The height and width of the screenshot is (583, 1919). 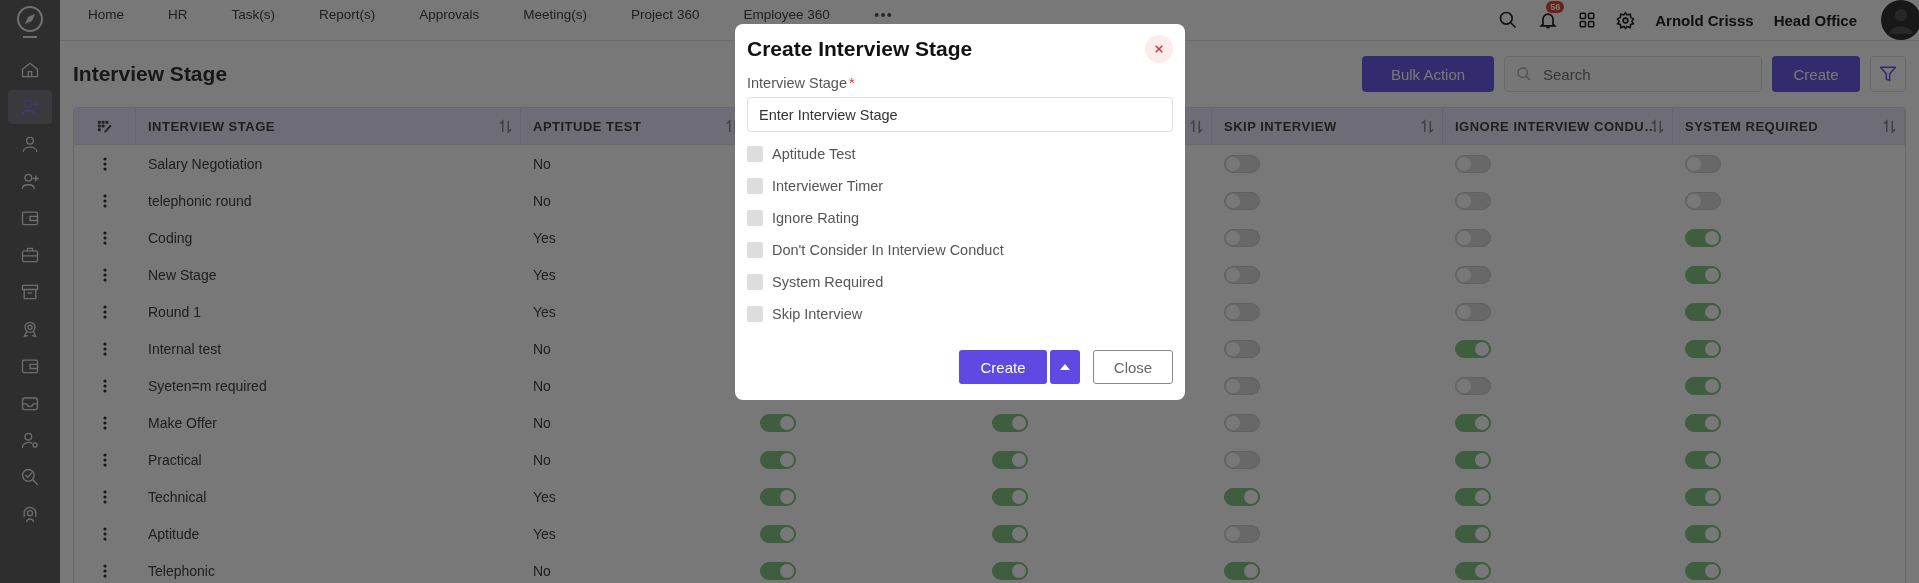 What do you see at coordinates (1888, 74) in the screenshot?
I see `filter-button` at bounding box center [1888, 74].